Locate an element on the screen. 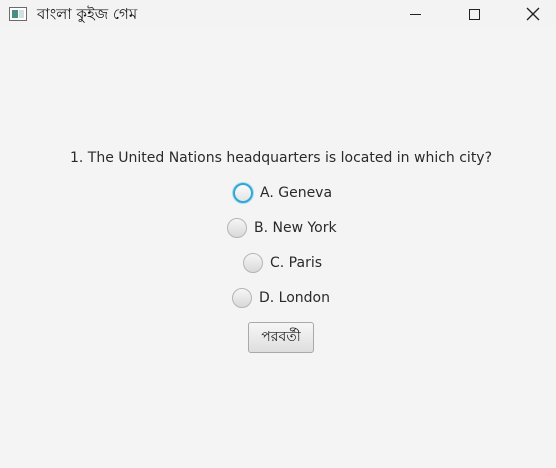  maximize-button is located at coordinates (474, 14).